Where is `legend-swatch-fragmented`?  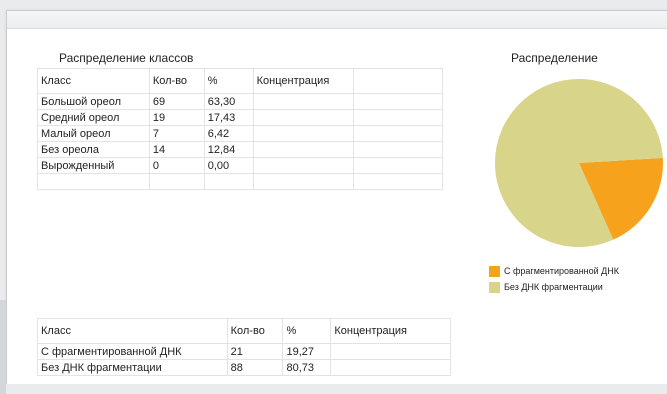 legend-swatch-fragmented is located at coordinates (494, 271).